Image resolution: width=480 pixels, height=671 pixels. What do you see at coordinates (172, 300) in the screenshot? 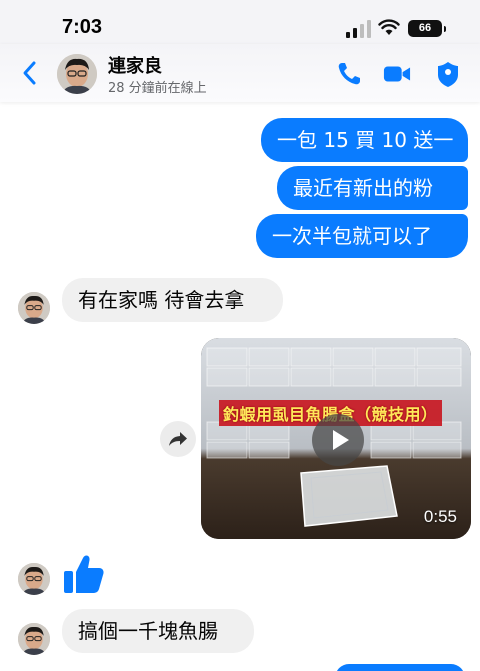
I see `message-incoming: 有在家嗎 待會去拿` at bounding box center [172, 300].